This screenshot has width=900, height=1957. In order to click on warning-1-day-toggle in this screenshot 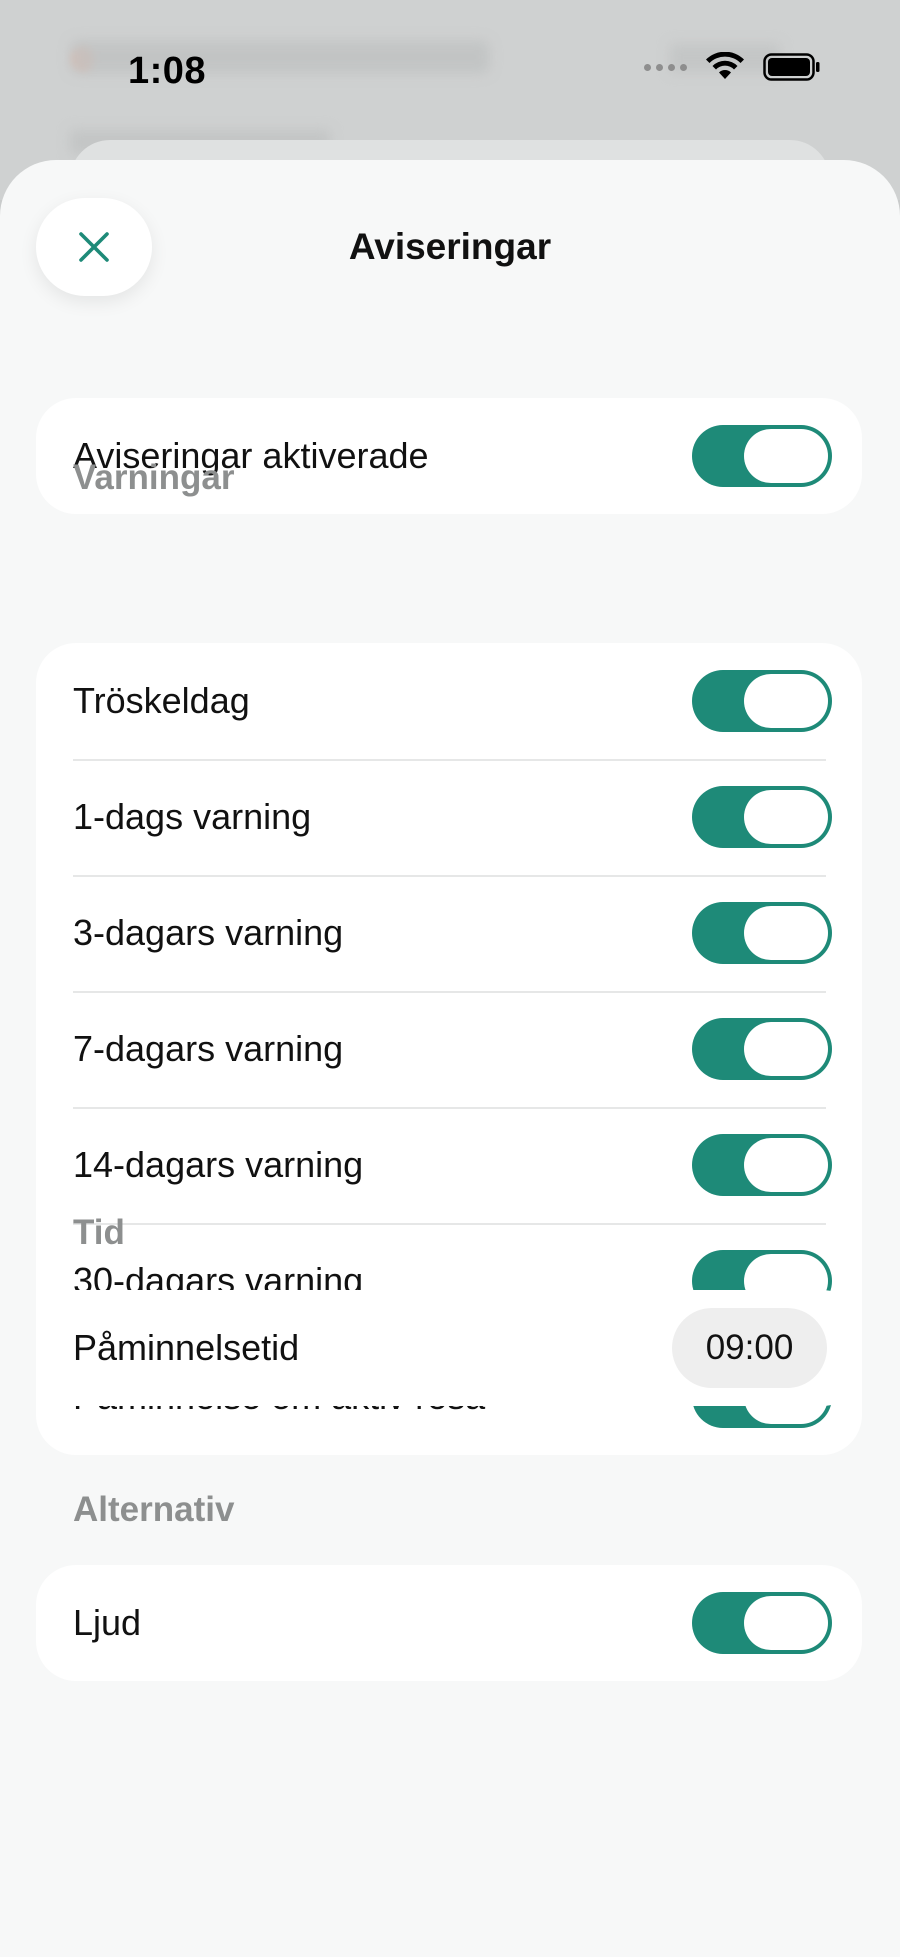, I will do `click(762, 817)`.